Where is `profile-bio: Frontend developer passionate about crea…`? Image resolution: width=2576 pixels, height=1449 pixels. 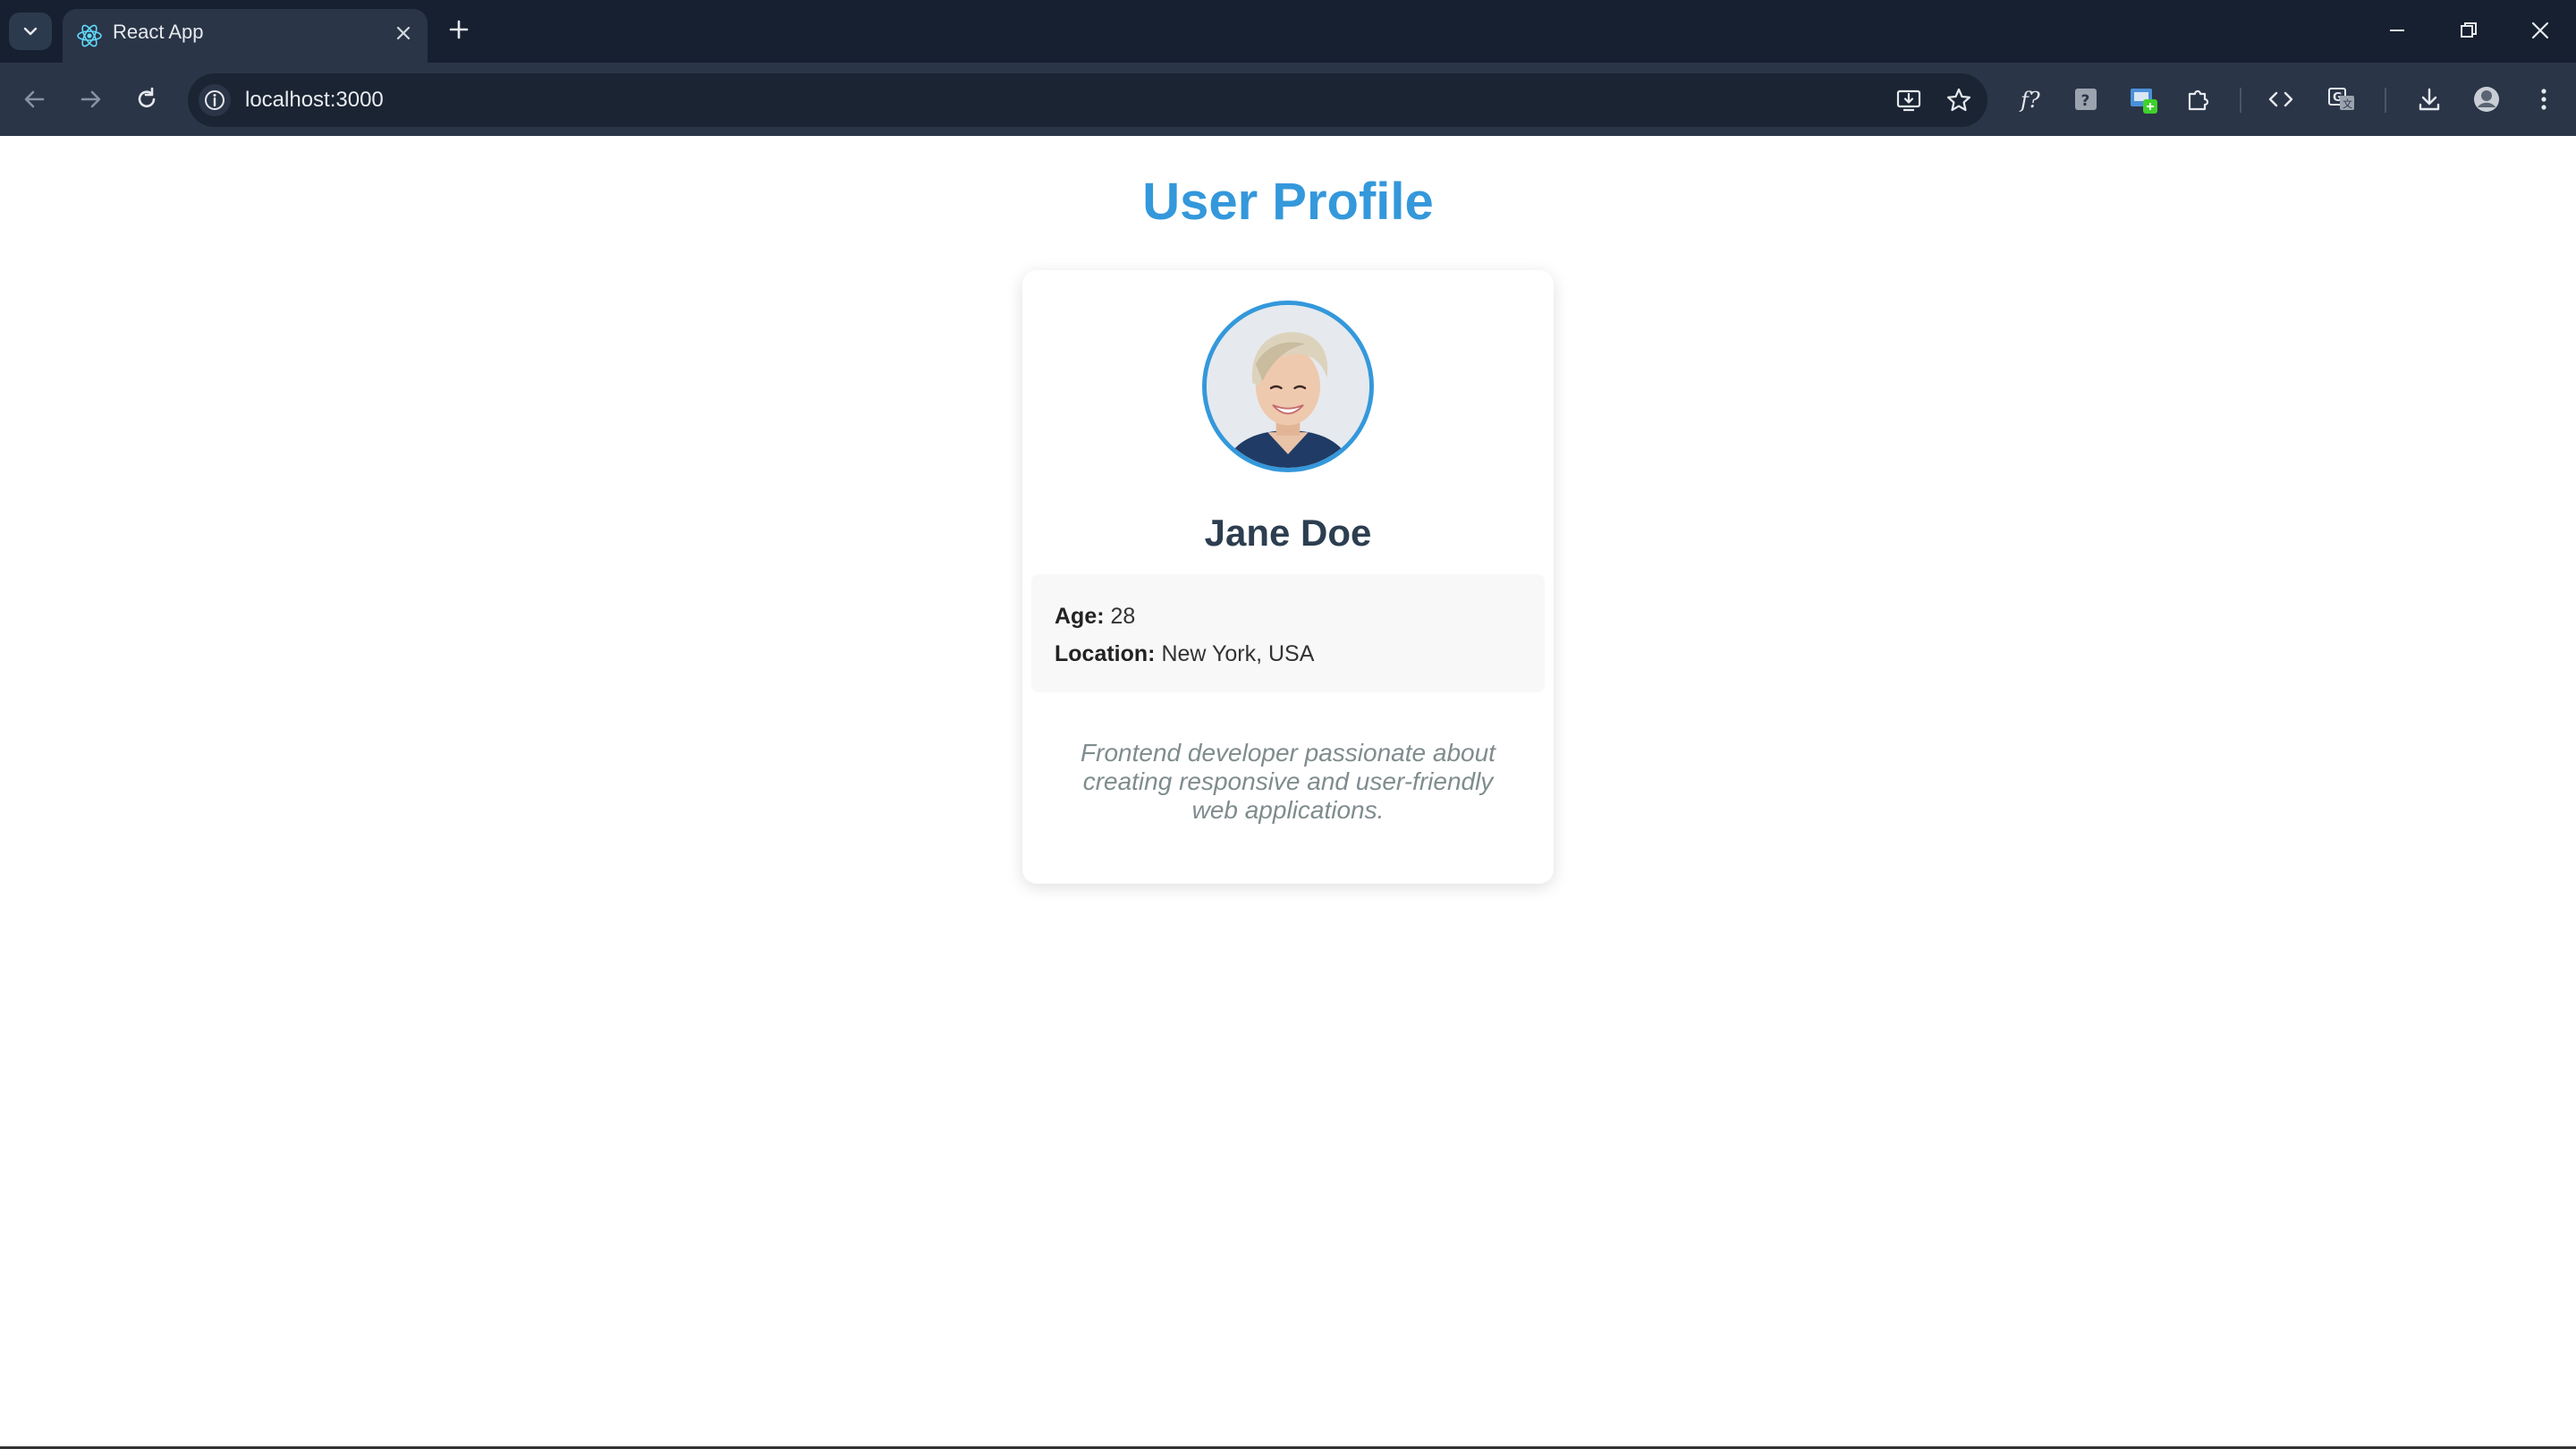
profile-bio: Frontend developer passionate about crea… is located at coordinates (1288, 781).